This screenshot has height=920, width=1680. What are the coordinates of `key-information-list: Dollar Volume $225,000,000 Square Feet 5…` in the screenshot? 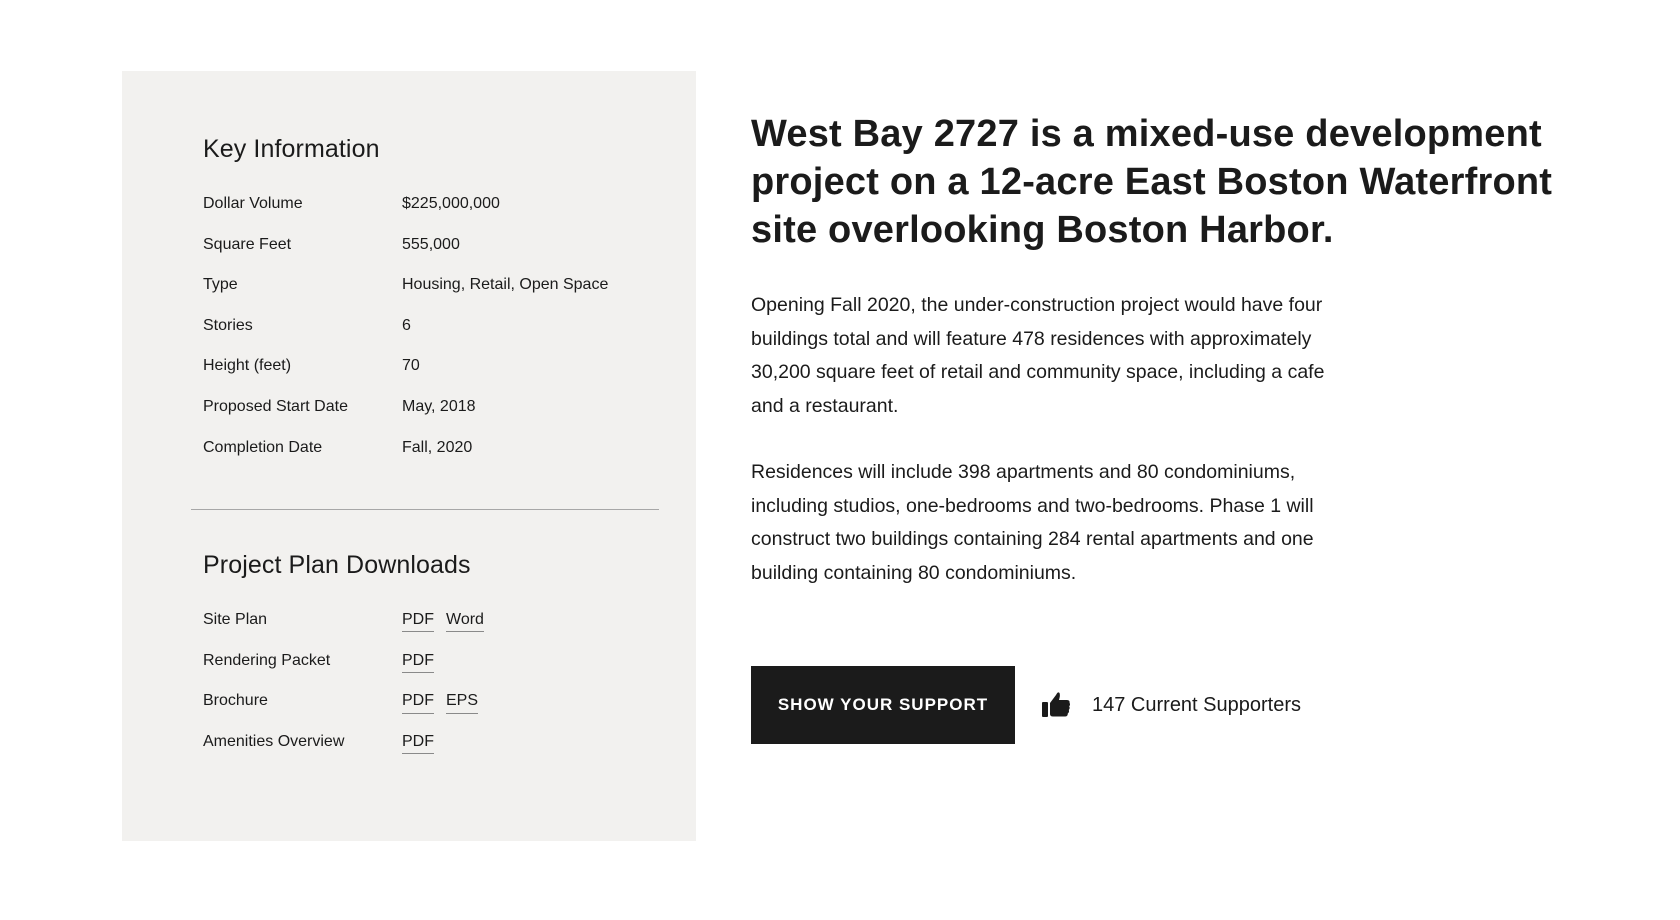 It's located at (433, 337).